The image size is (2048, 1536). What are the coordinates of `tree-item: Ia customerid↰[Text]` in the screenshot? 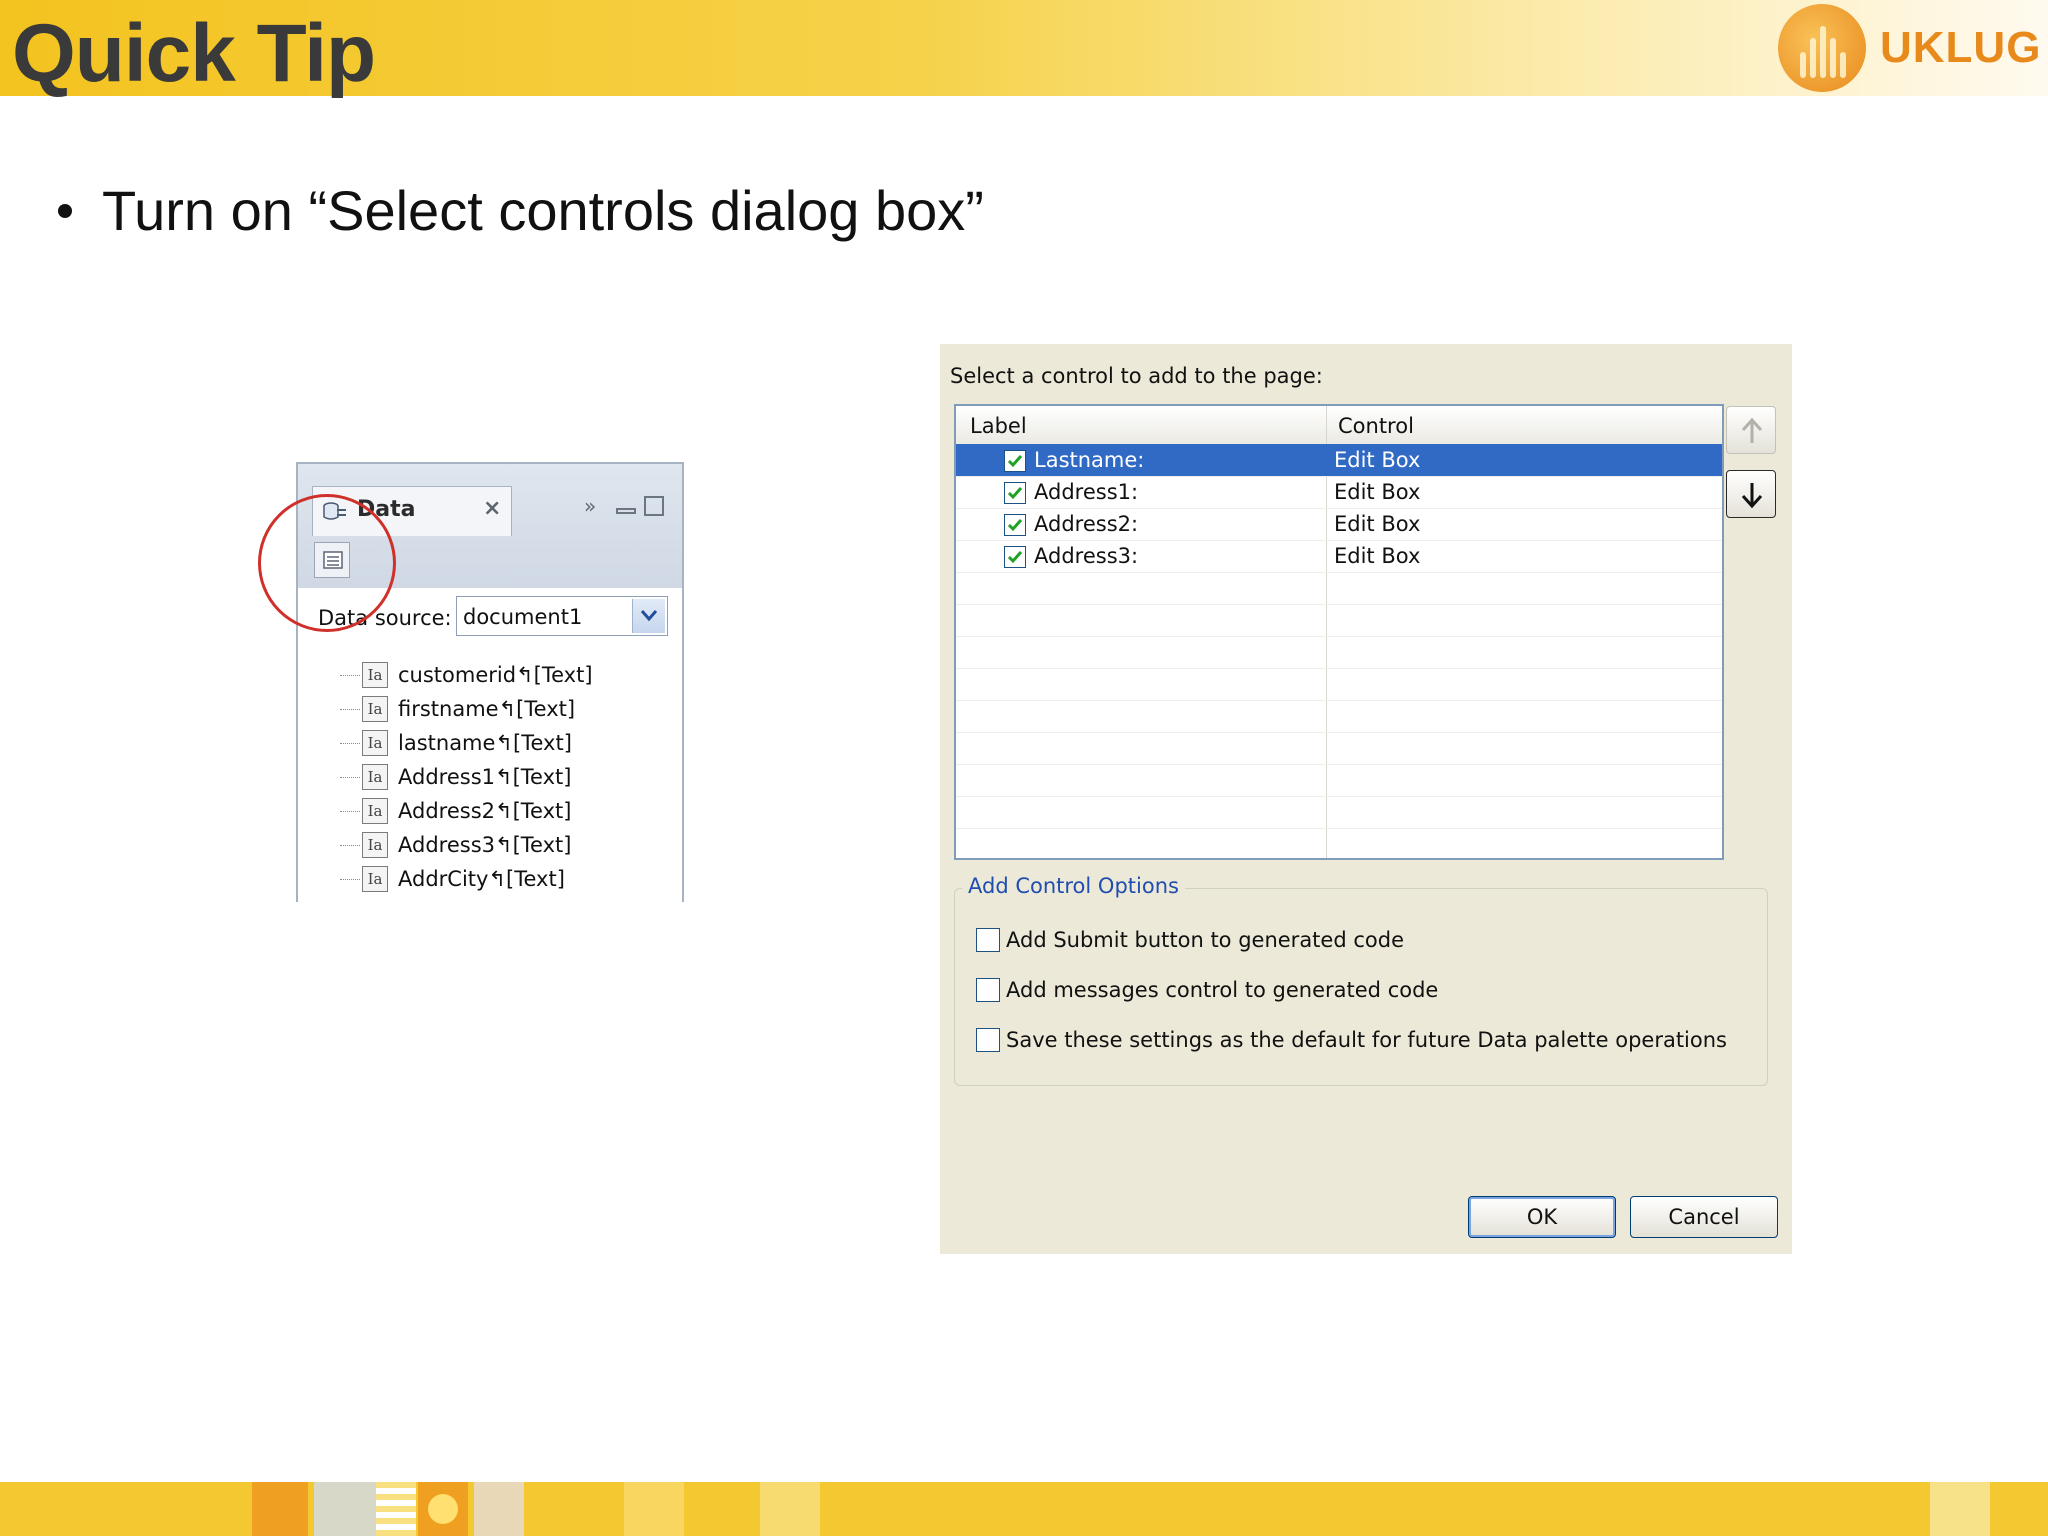 It's located at (466, 675).